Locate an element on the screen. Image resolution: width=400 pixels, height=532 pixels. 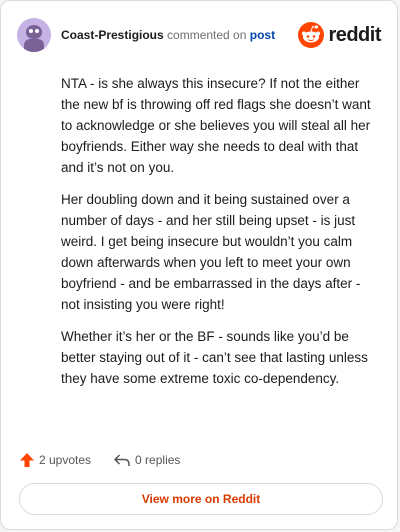
byline: Coast-Prestigious commented on post is located at coordinates (179, 35).